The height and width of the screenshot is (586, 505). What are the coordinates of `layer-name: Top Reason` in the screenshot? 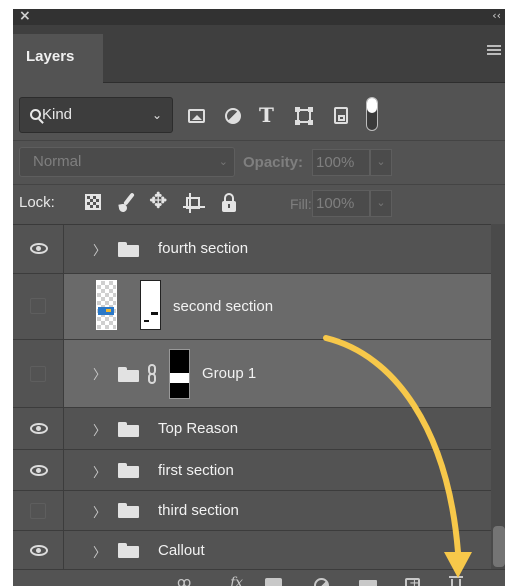 It's located at (198, 428).